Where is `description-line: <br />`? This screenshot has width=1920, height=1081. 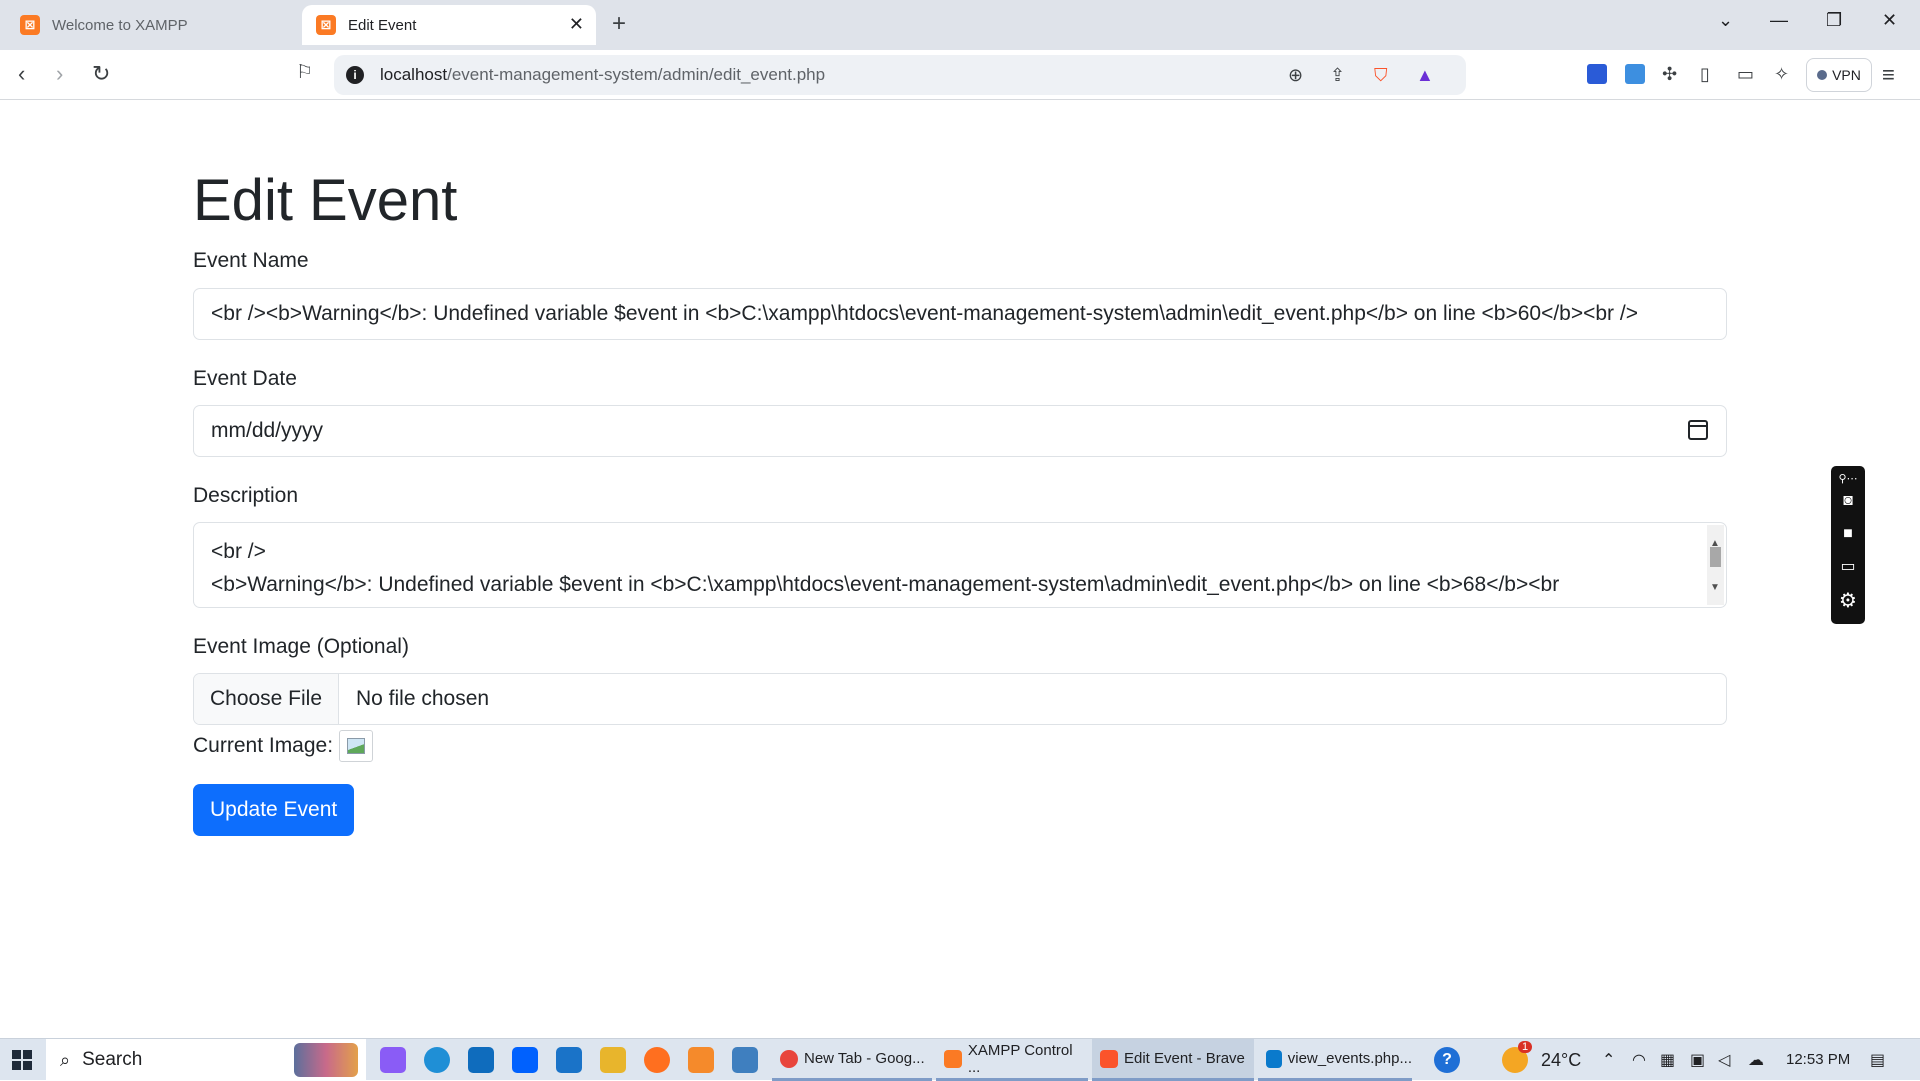 description-line: <br /> is located at coordinates (238, 551).